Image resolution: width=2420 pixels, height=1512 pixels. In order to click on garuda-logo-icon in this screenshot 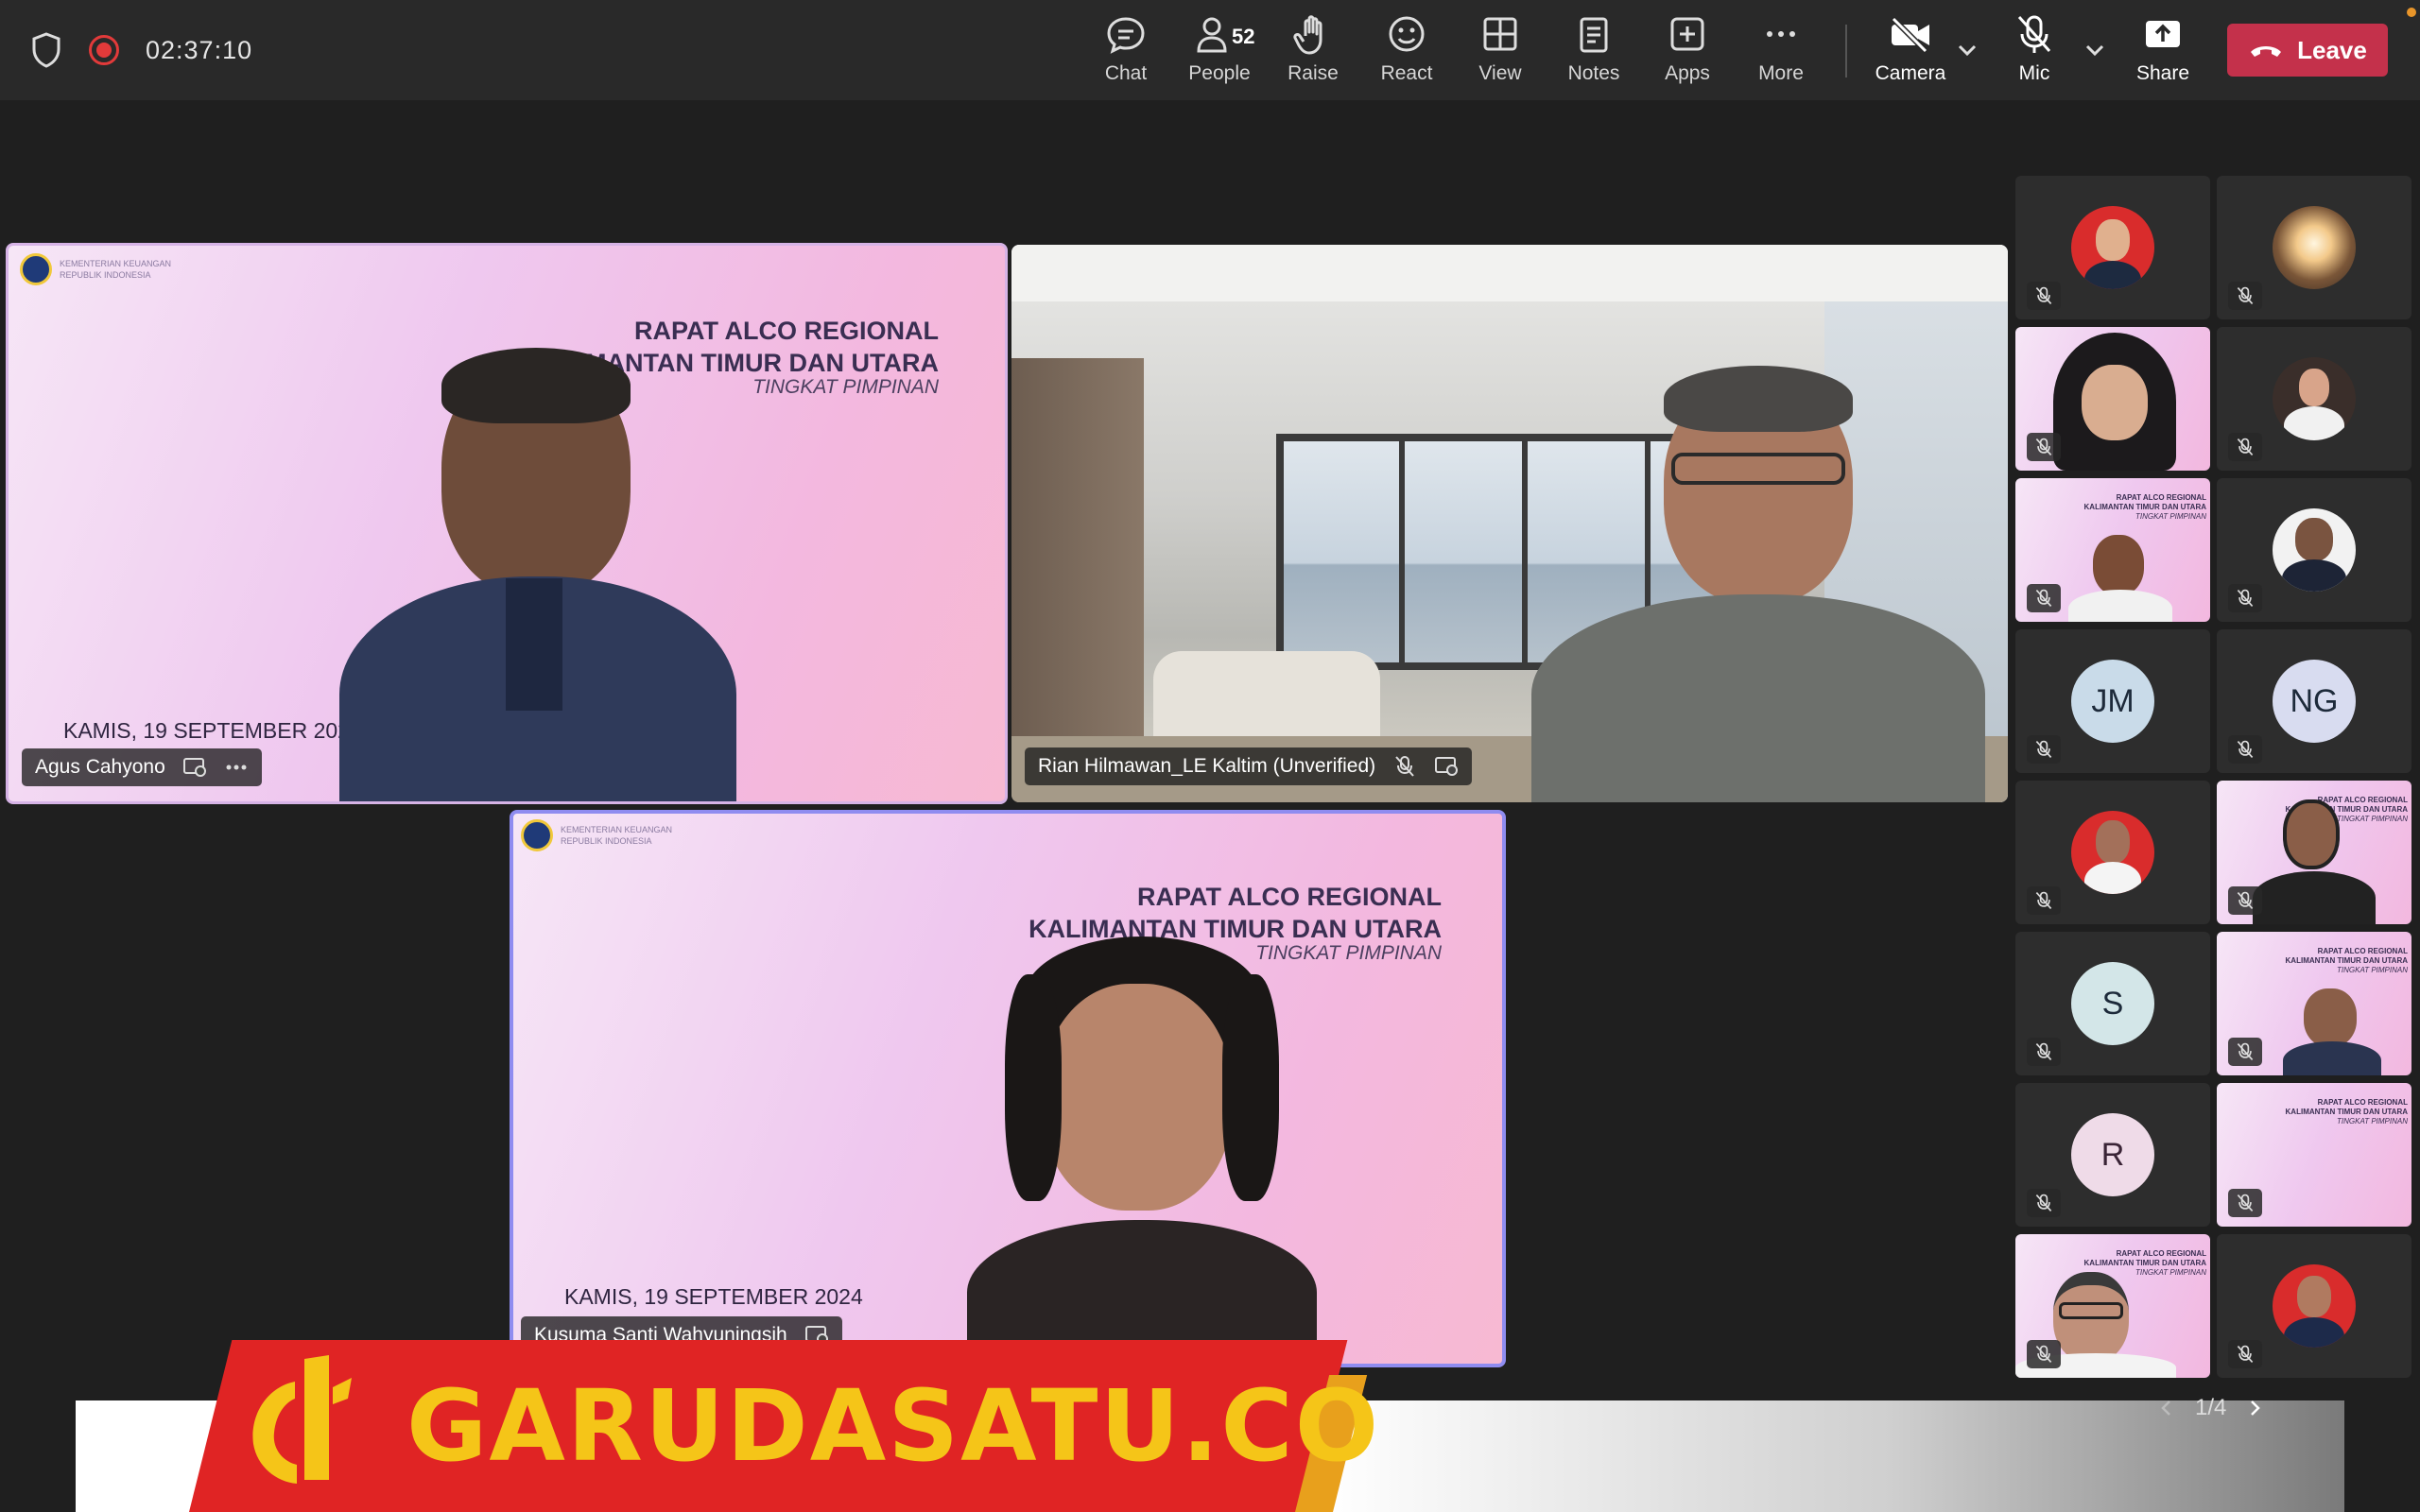, I will do `click(302, 1419)`.